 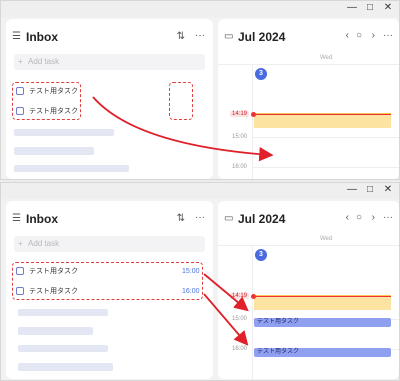 I want to click on annotation-box-time-slot, so click(x=181, y=101).